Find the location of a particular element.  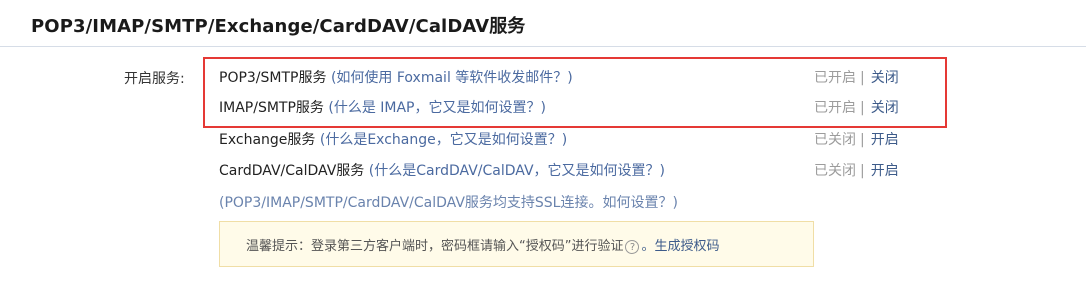

service-row-imap: IMAP/SMTP服务 (什么是 IMAP，它又是如何设置？) 已开启 | 关闭 is located at coordinates (569, 108).